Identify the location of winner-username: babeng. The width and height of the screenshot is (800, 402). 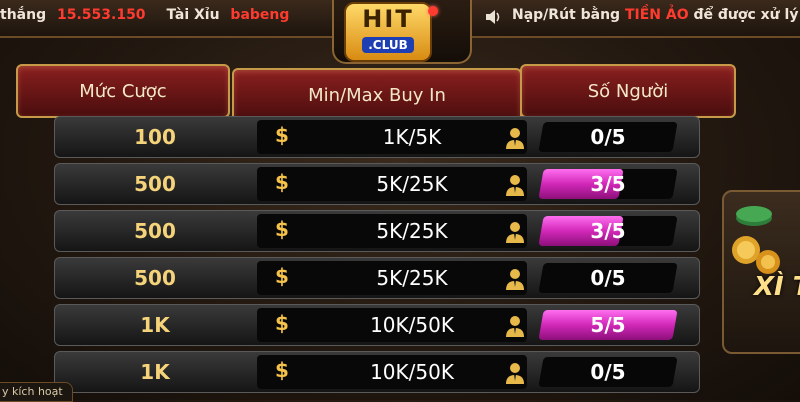
(260, 15).